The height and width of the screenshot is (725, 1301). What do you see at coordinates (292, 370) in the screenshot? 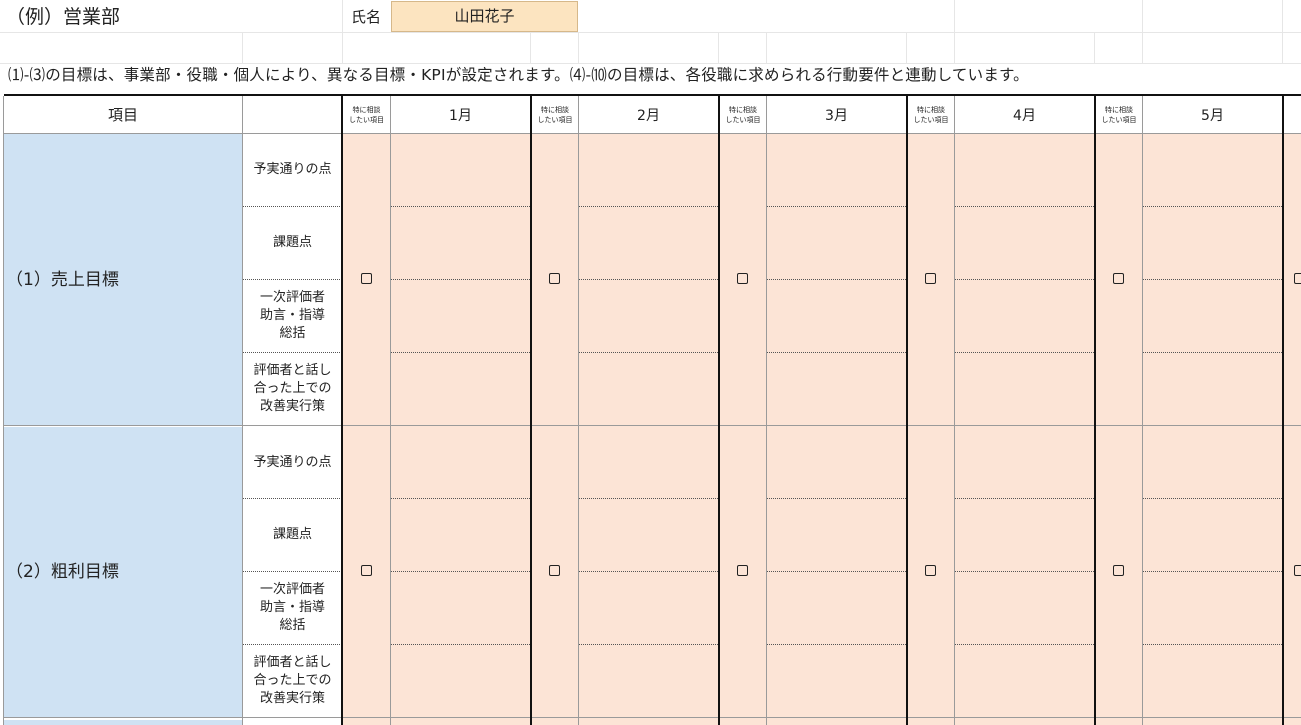
I see `subrow-line: 評価者と話し` at bounding box center [292, 370].